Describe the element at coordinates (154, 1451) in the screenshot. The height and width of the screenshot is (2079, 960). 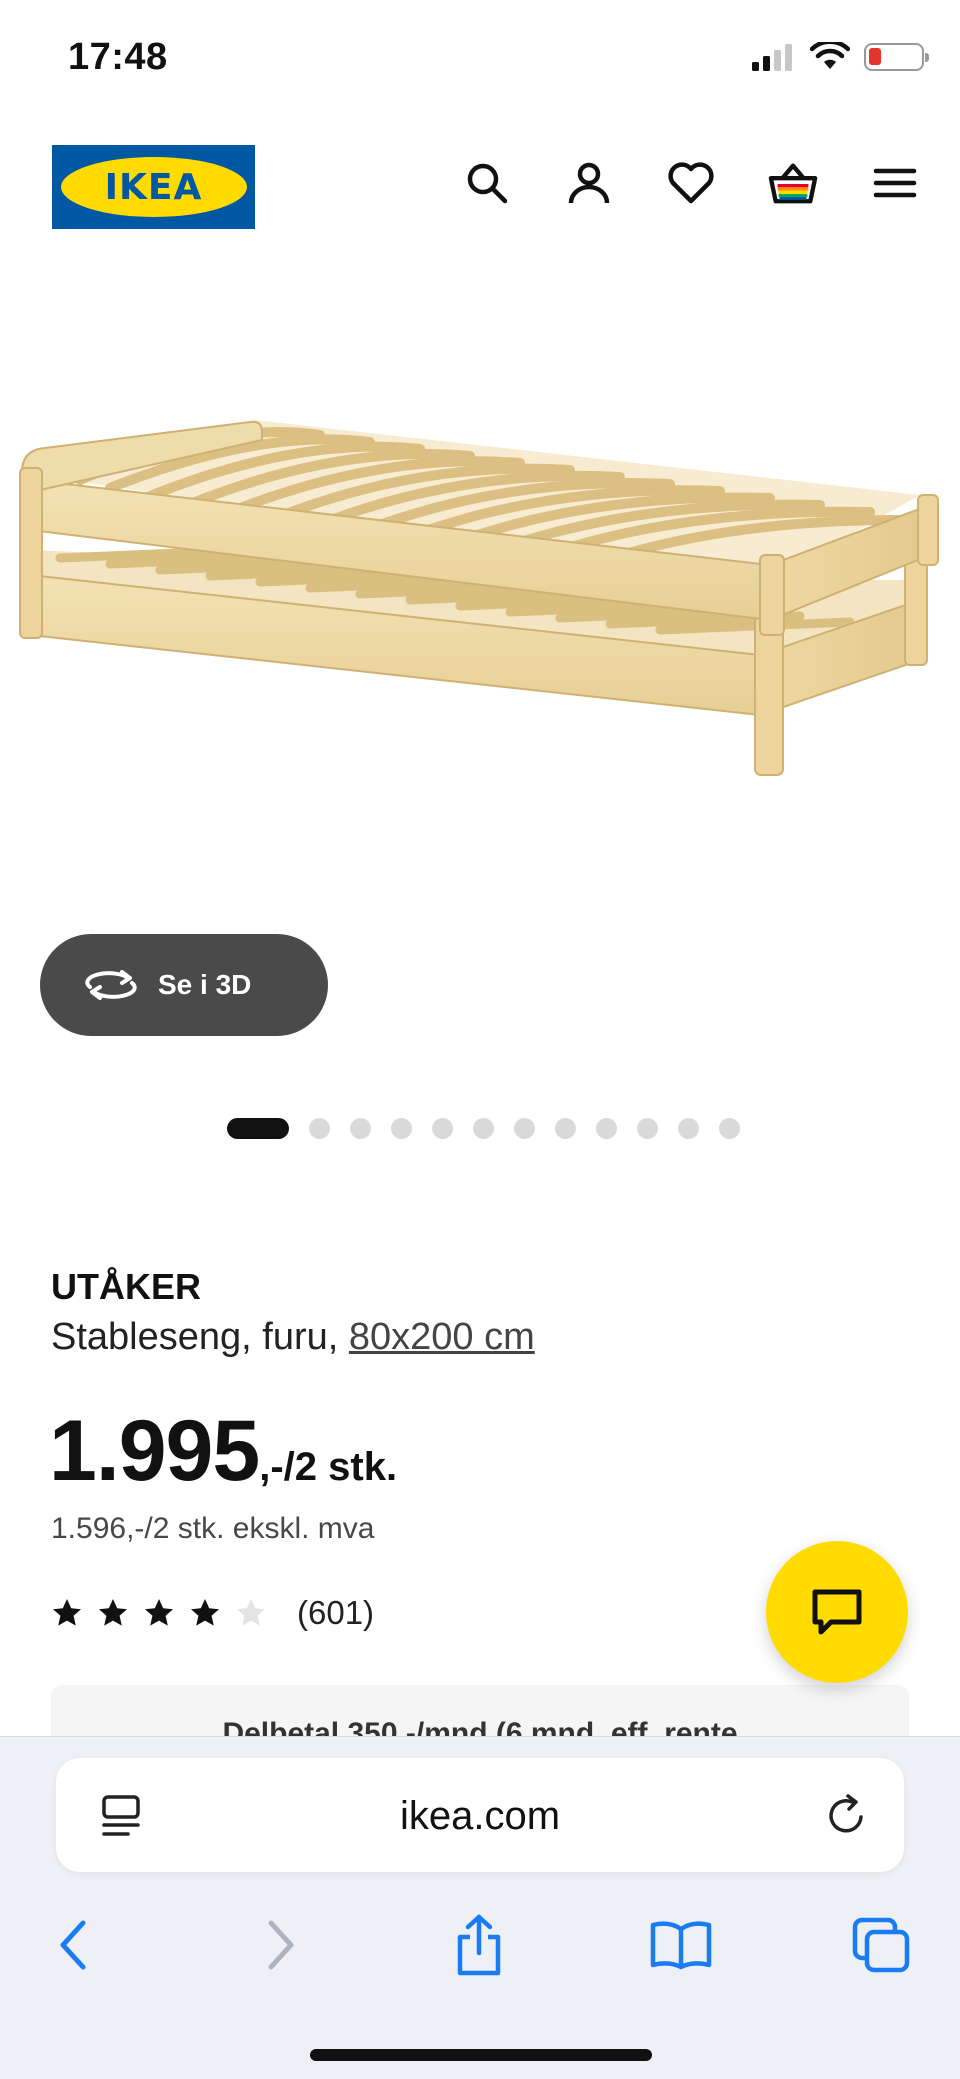
I see `price-main: 1.995` at that location.